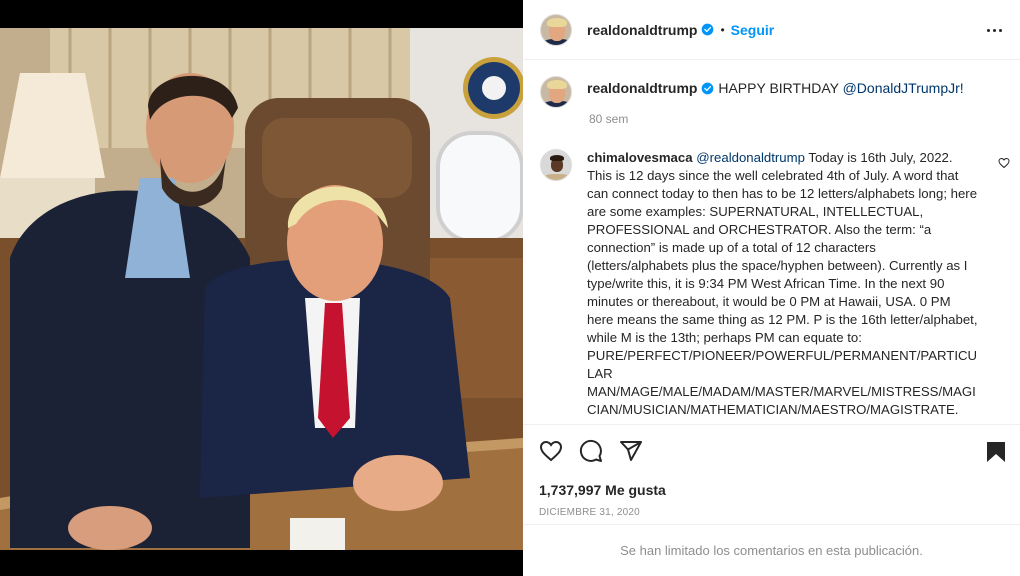 The height and width of the screenshot is (576, 1020). I want to click on caption-author-avatar, so click(556, 92).